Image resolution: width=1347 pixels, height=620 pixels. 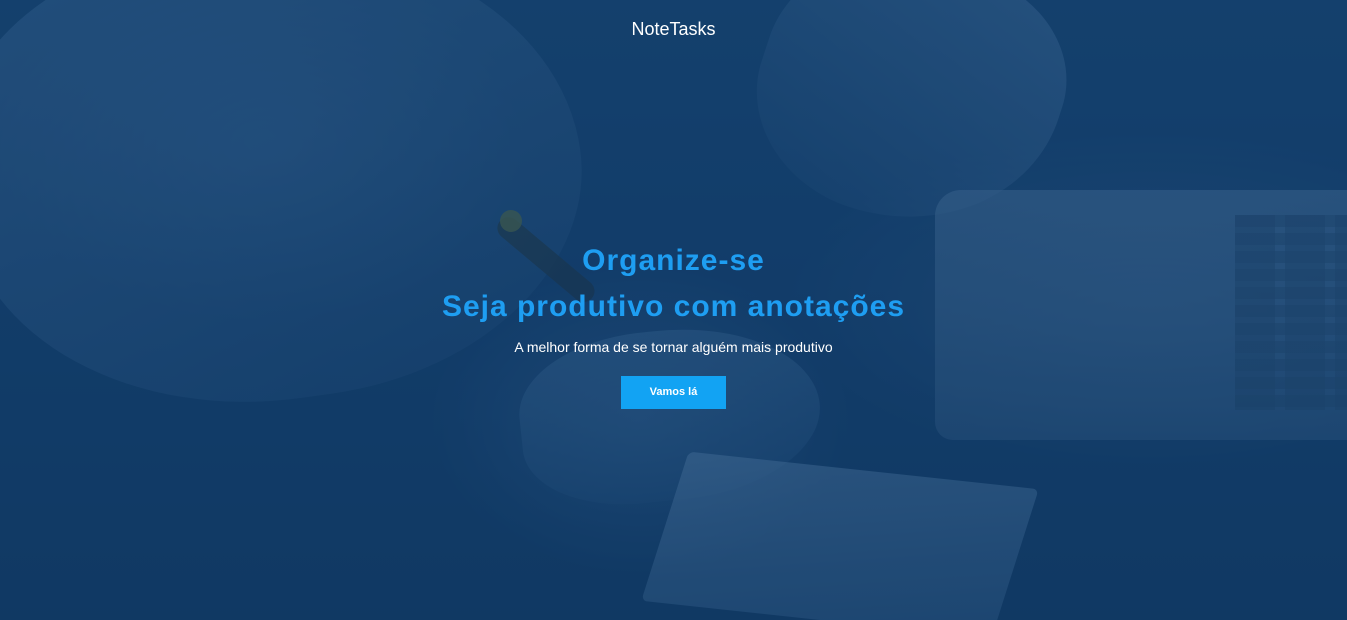 I want to click on brand-logo: NoteTasks, so click(x=673, y=29).